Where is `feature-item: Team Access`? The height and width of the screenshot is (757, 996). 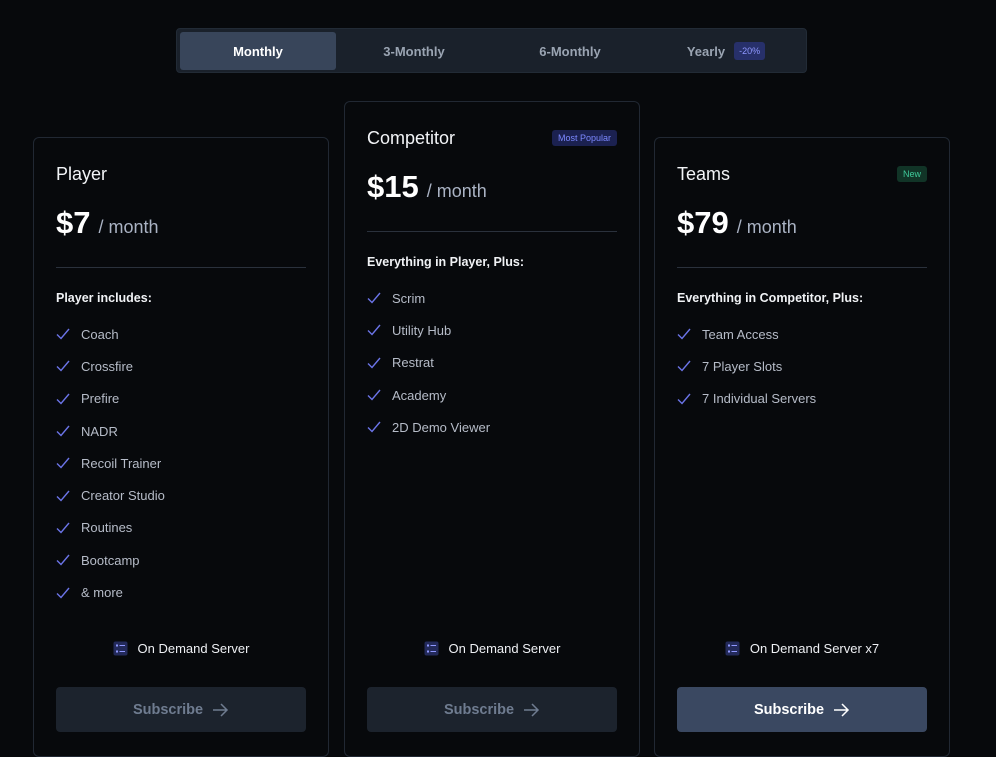
feature-item: Team Access is located at coordinates (746, 334).